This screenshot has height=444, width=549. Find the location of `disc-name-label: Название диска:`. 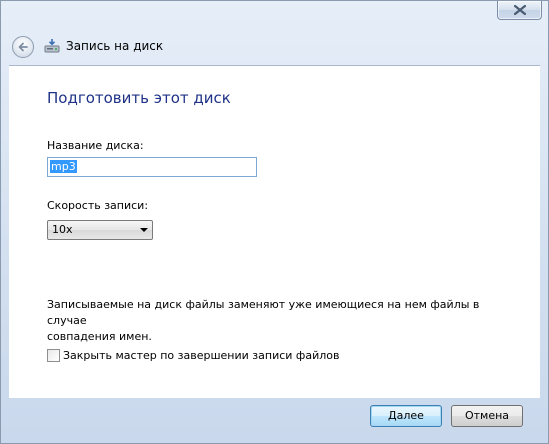

disc-name-label: Название диска: is located at coordinates (95, 145).